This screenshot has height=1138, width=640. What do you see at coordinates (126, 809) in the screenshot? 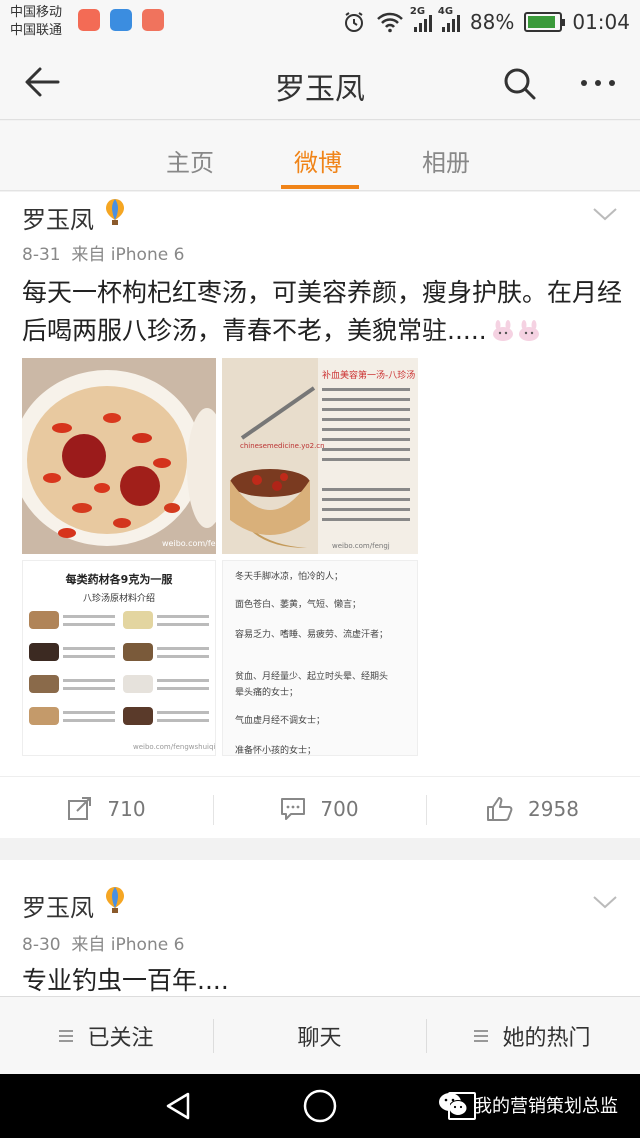
I see `repost-count: 710` at bounding box center [126, 809].